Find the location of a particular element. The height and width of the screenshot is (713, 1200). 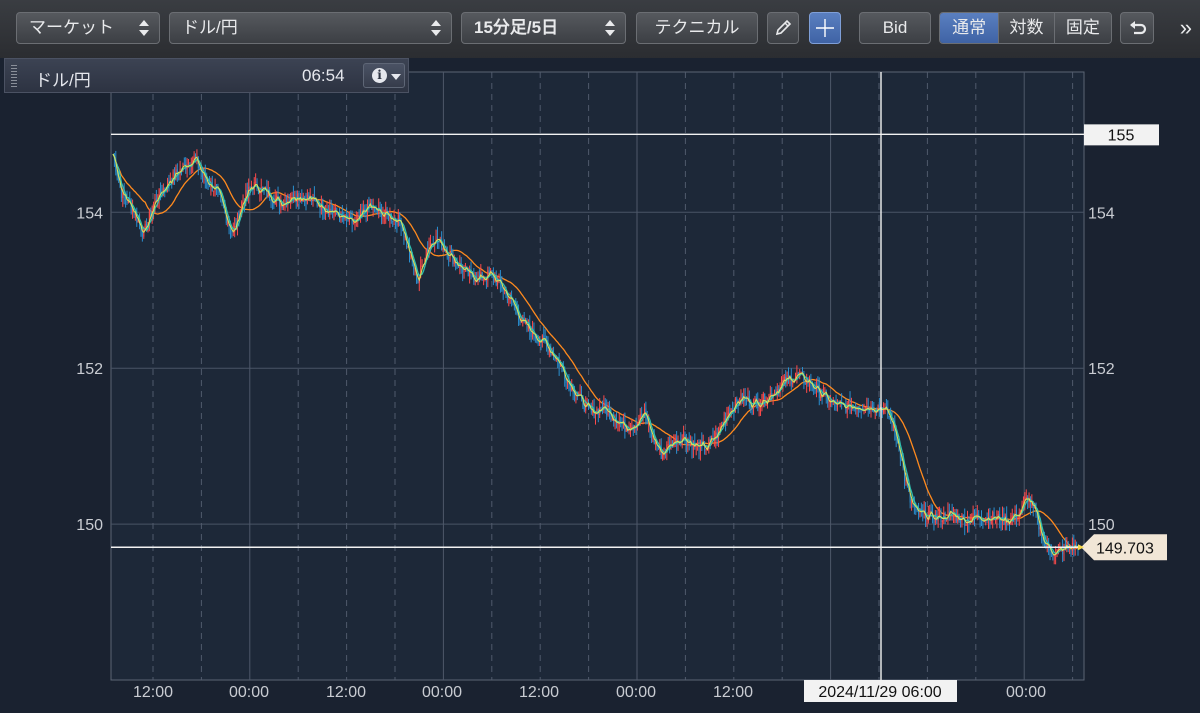

y-tick-label-left: 154 is located at coordinates (89, 213).